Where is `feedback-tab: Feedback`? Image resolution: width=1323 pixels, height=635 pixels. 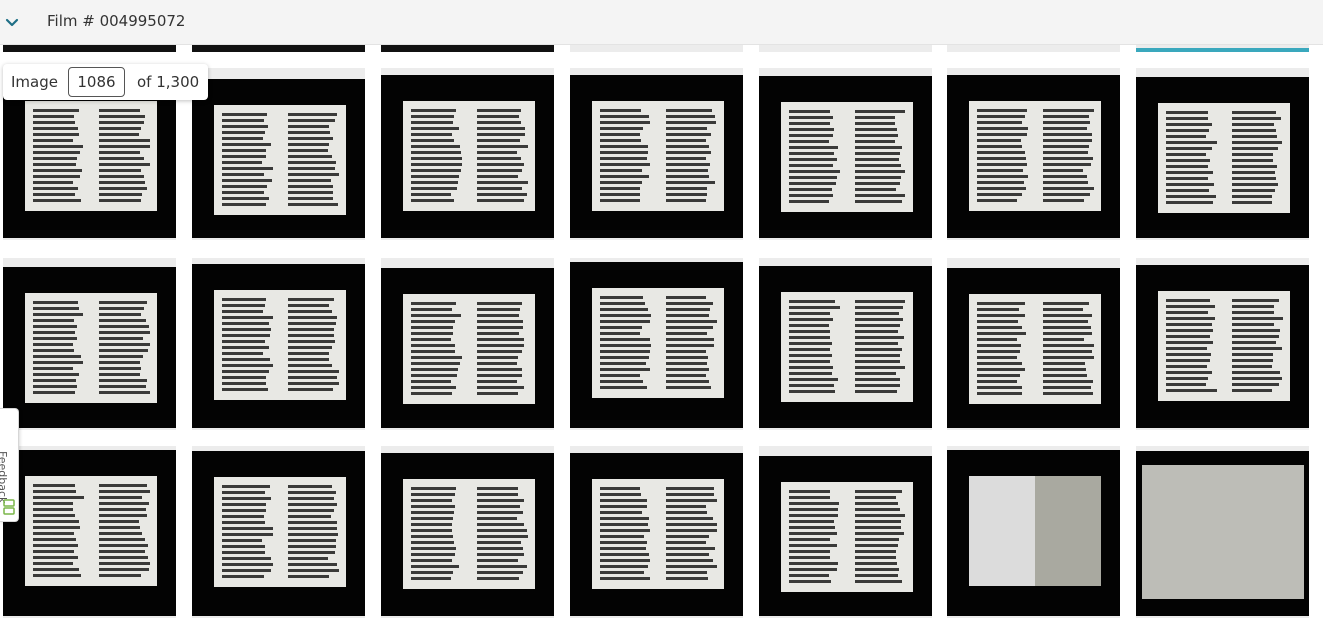
feedback-tab: Feedback is located at coordinates (9, 465).